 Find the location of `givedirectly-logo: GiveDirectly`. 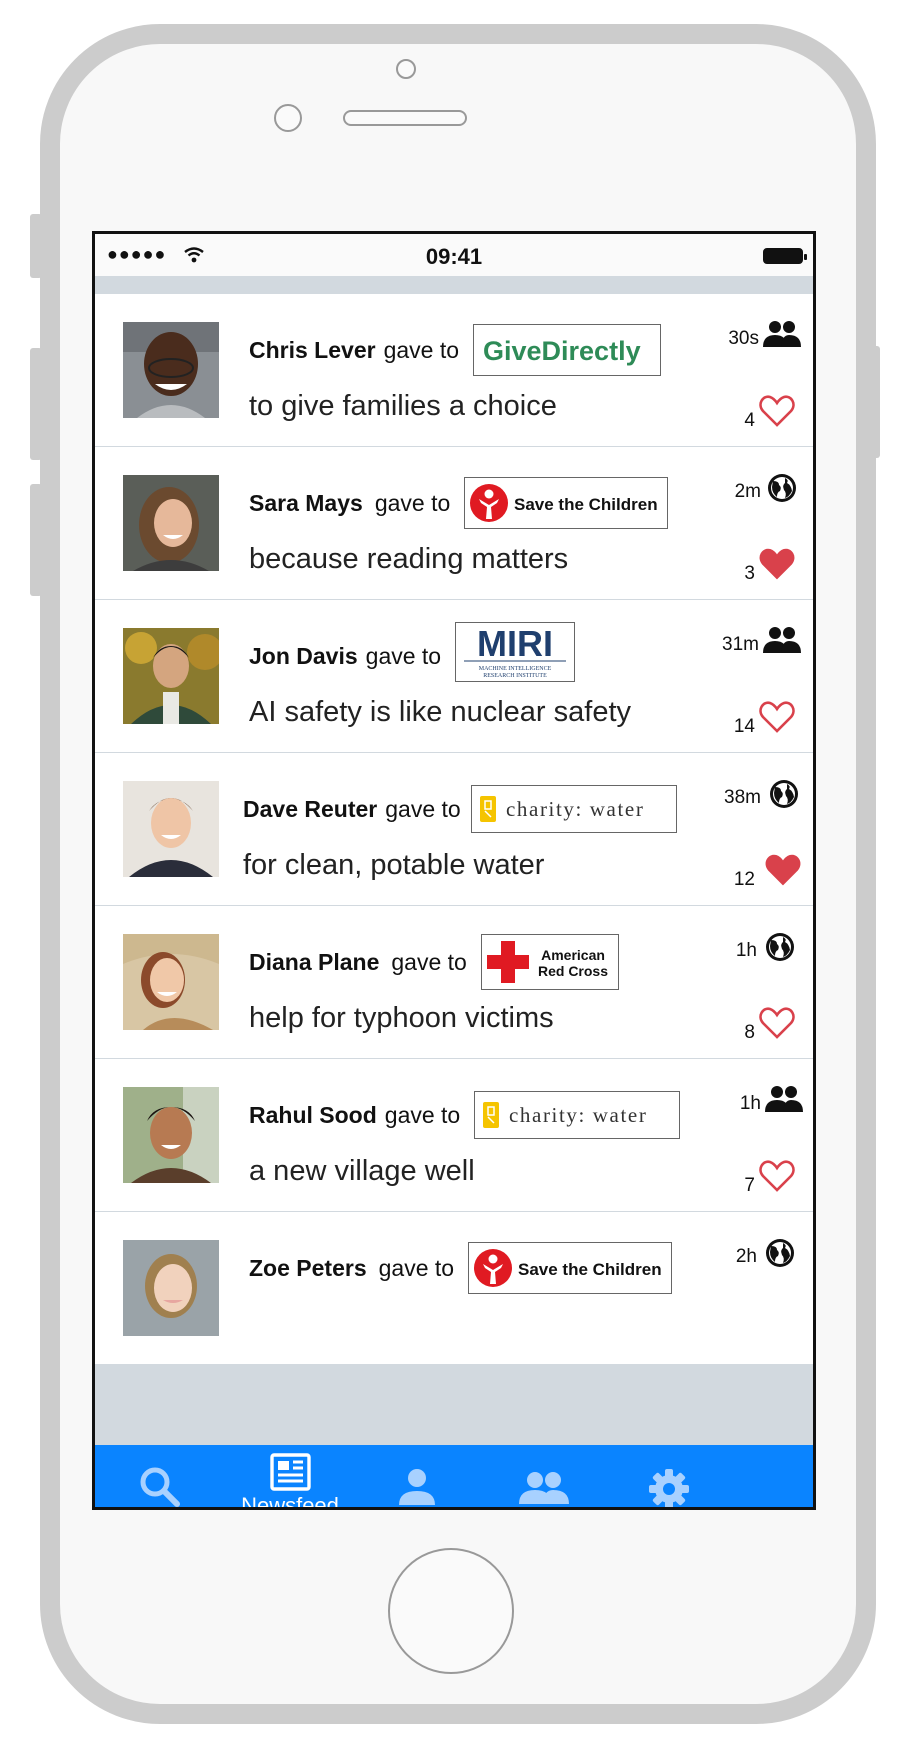

givedirectly-logo: GiveDirectly is located at coordinates (562, 351).